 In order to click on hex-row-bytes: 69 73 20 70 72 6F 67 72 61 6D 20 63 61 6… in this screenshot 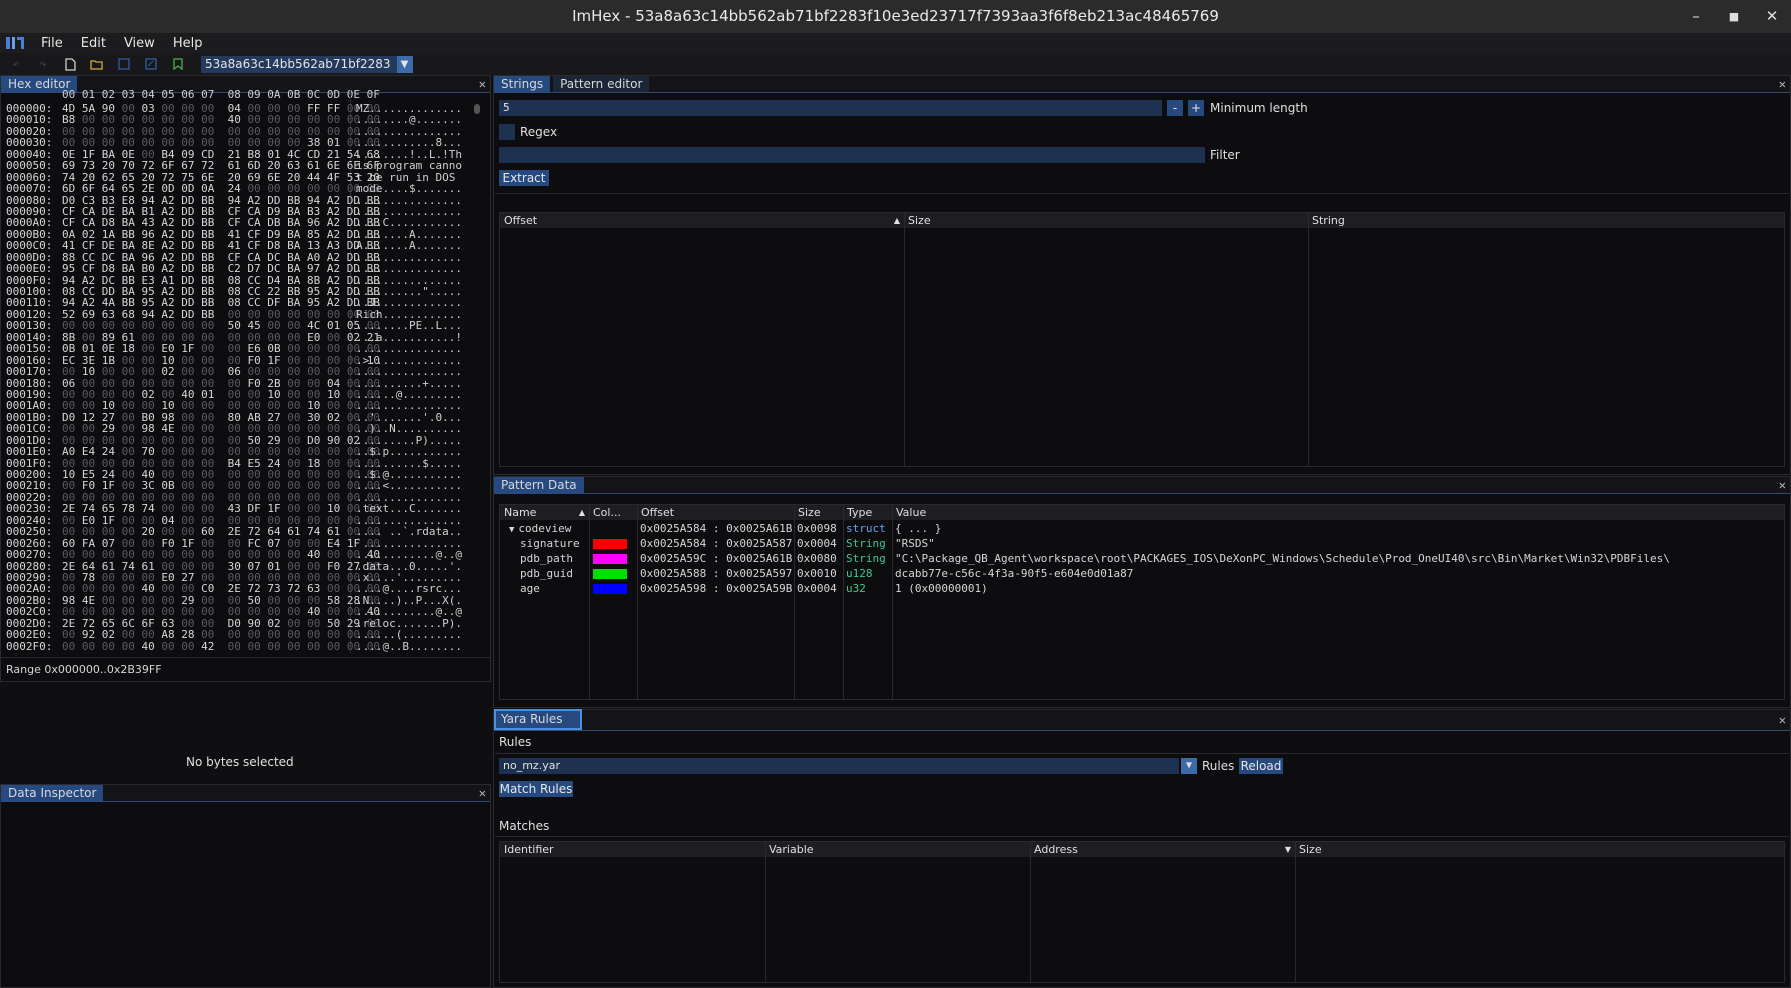, I will do `click(221, 166)`.